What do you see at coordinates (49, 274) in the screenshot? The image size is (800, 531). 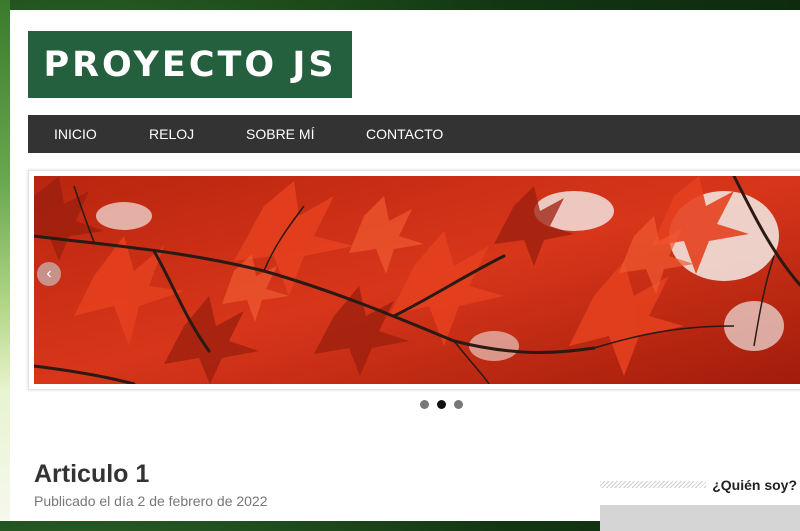 I see `slider-prev-arrow-icon: ‹` at bounding box center [49, 274].